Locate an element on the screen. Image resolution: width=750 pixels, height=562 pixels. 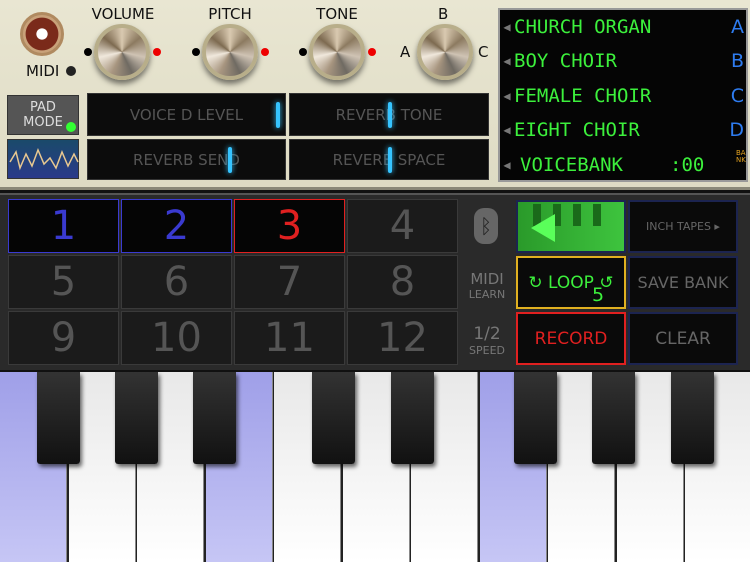
inch-tapes-button: INCH TAPES ▸ is located at coordinates (683, 226).